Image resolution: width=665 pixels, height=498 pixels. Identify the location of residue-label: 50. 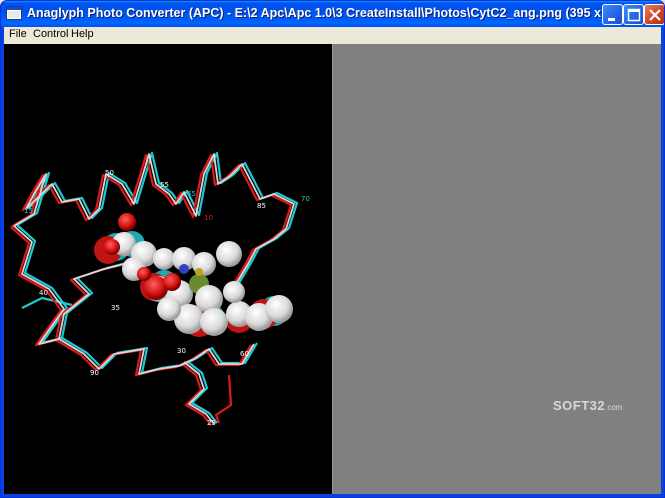
(109, 173).